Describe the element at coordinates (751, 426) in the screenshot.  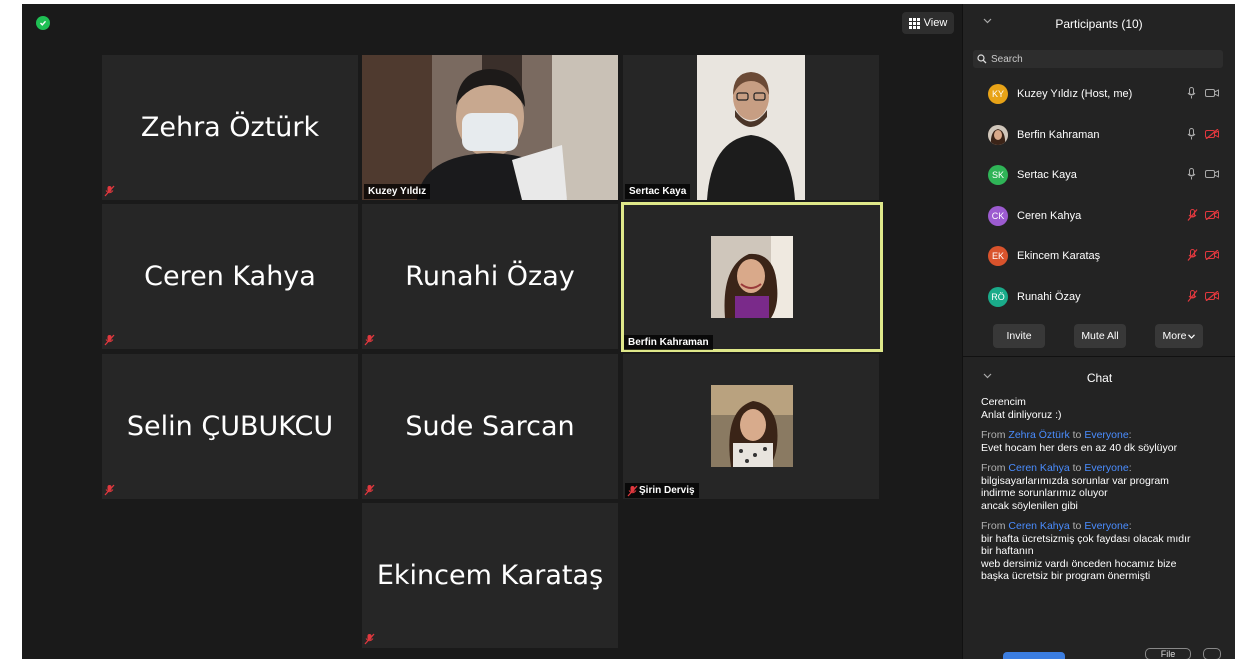
I see `video-tile: Şirin Derviş` at that location.